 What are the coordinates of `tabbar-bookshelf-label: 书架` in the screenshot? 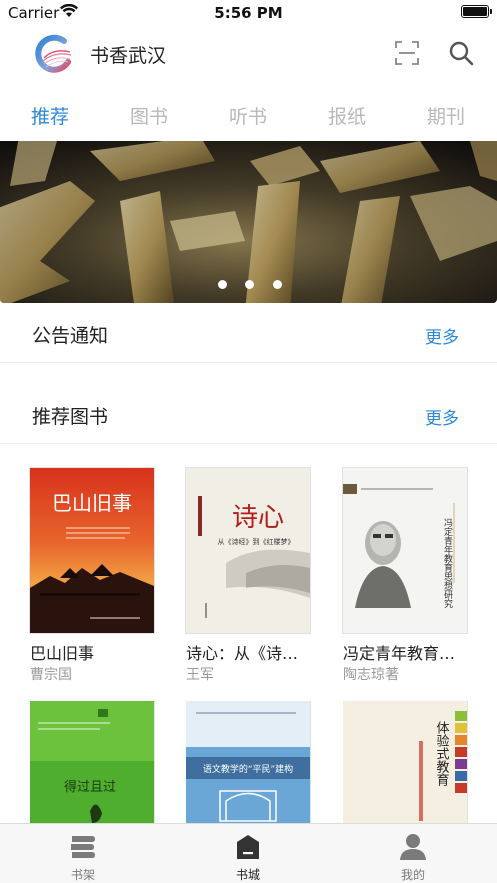 It's located at (82, 875).